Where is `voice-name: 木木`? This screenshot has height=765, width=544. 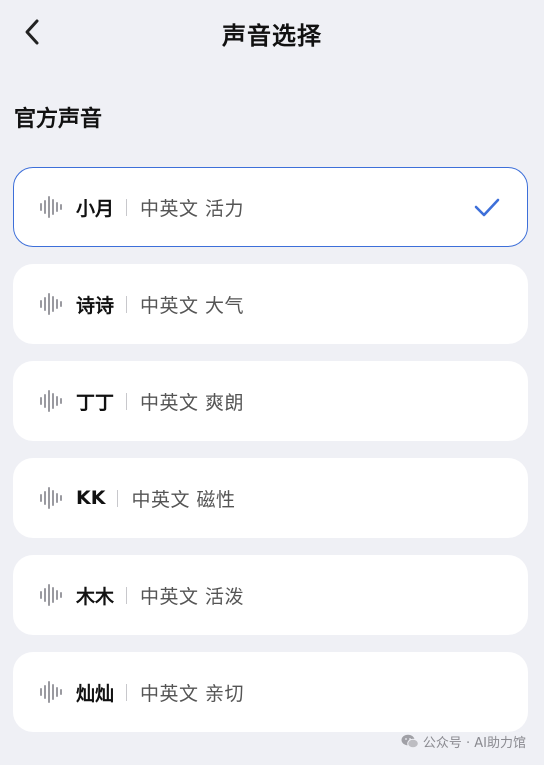
voice-name: 木木 is located at coordinates (95, 596).